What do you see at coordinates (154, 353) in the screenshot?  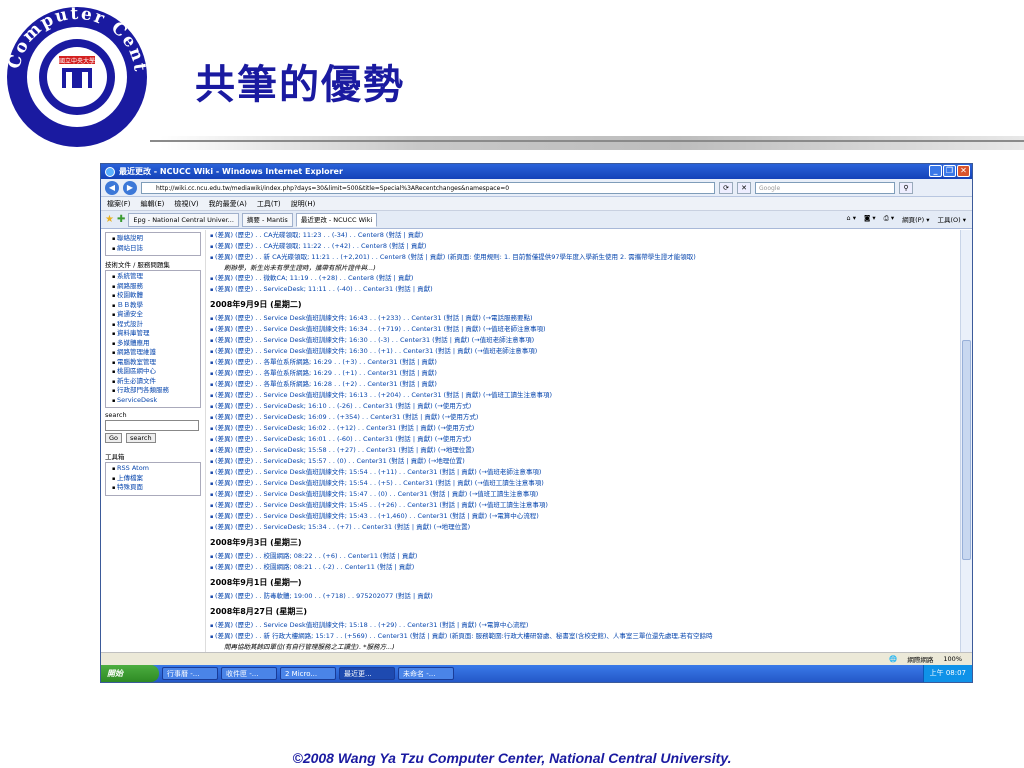 I see `sidebar-item: 網路管理維護` at bounding box center [154, 353].